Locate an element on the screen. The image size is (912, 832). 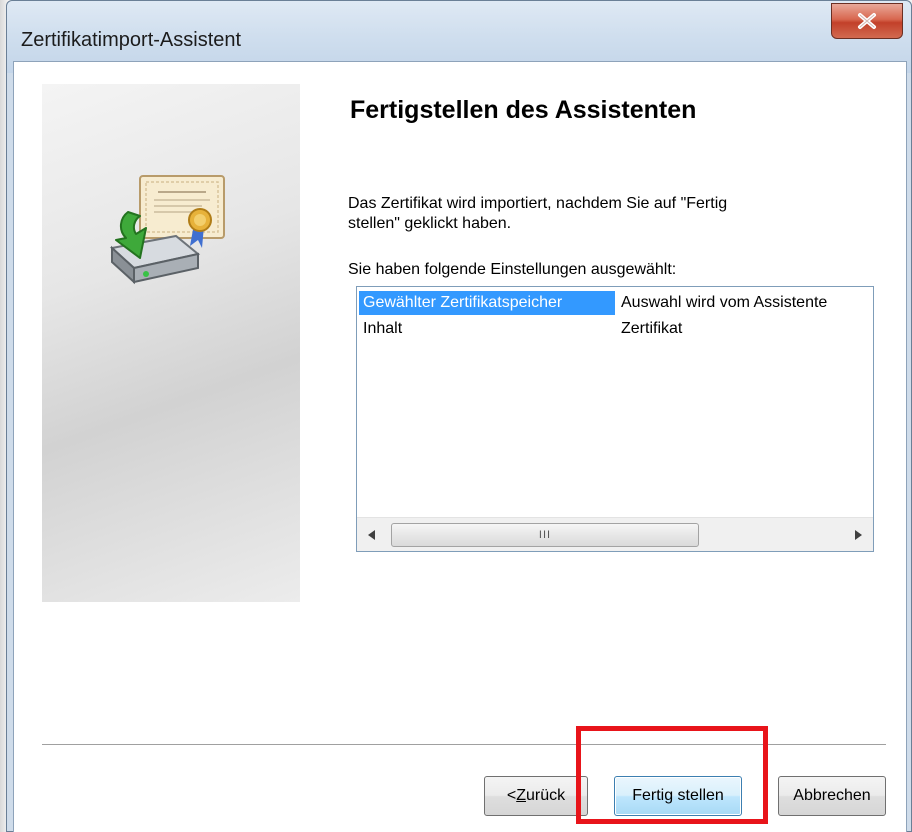
back-button: < Zurück is located at coordinates (536, 796).